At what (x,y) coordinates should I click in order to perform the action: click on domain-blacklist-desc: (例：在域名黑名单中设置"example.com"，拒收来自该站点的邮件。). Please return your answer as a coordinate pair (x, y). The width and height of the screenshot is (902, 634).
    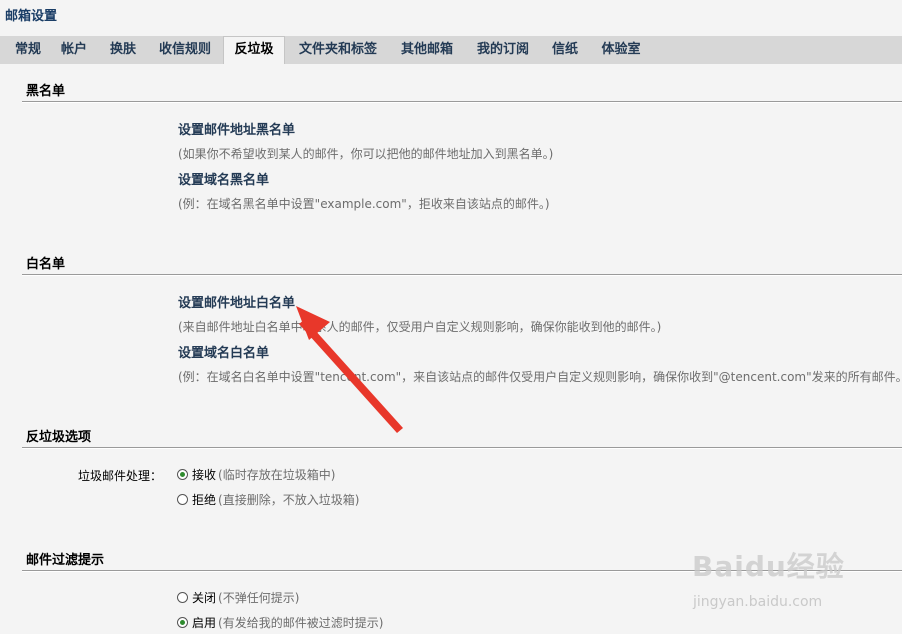
    Looking at the image, I should click on (364, 204).